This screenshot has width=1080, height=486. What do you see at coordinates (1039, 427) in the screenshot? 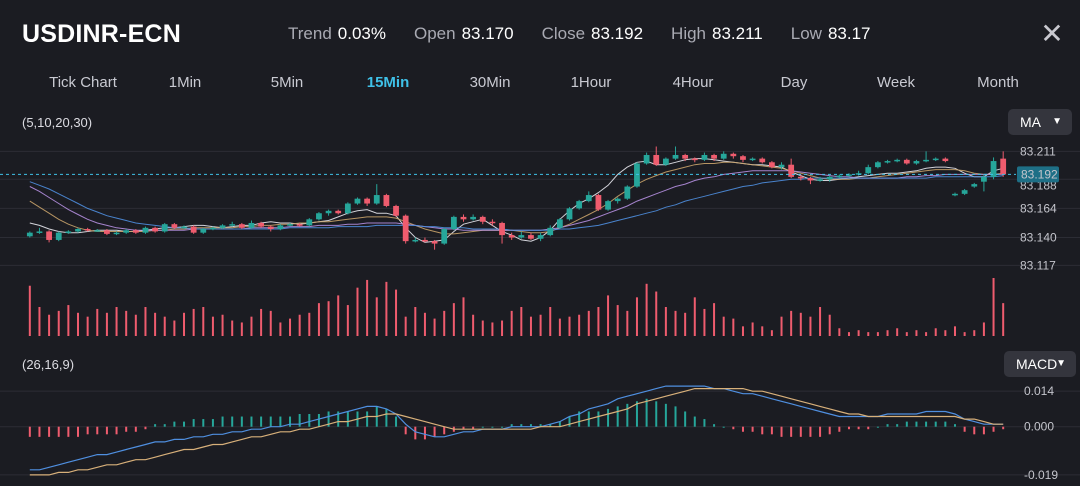
I see `y-tick-label: 0.000` at bounding box center [1039, 427].